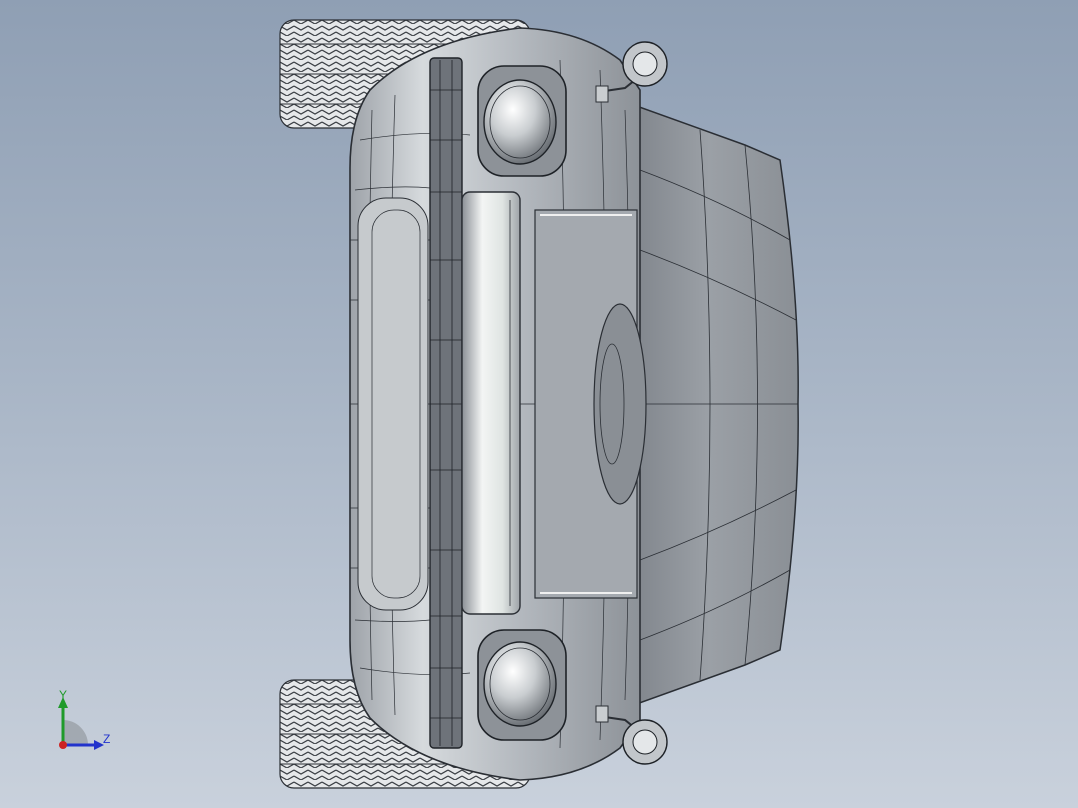 The image size is (1078, 808). I want to click on hood-panel, so click(709, 405).